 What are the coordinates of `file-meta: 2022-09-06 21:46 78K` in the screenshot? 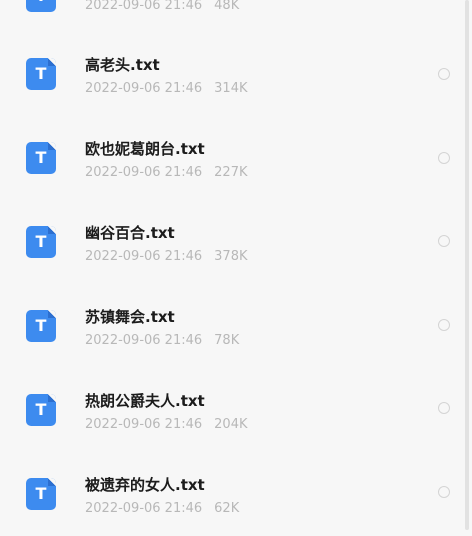 It's located at (162, 340).